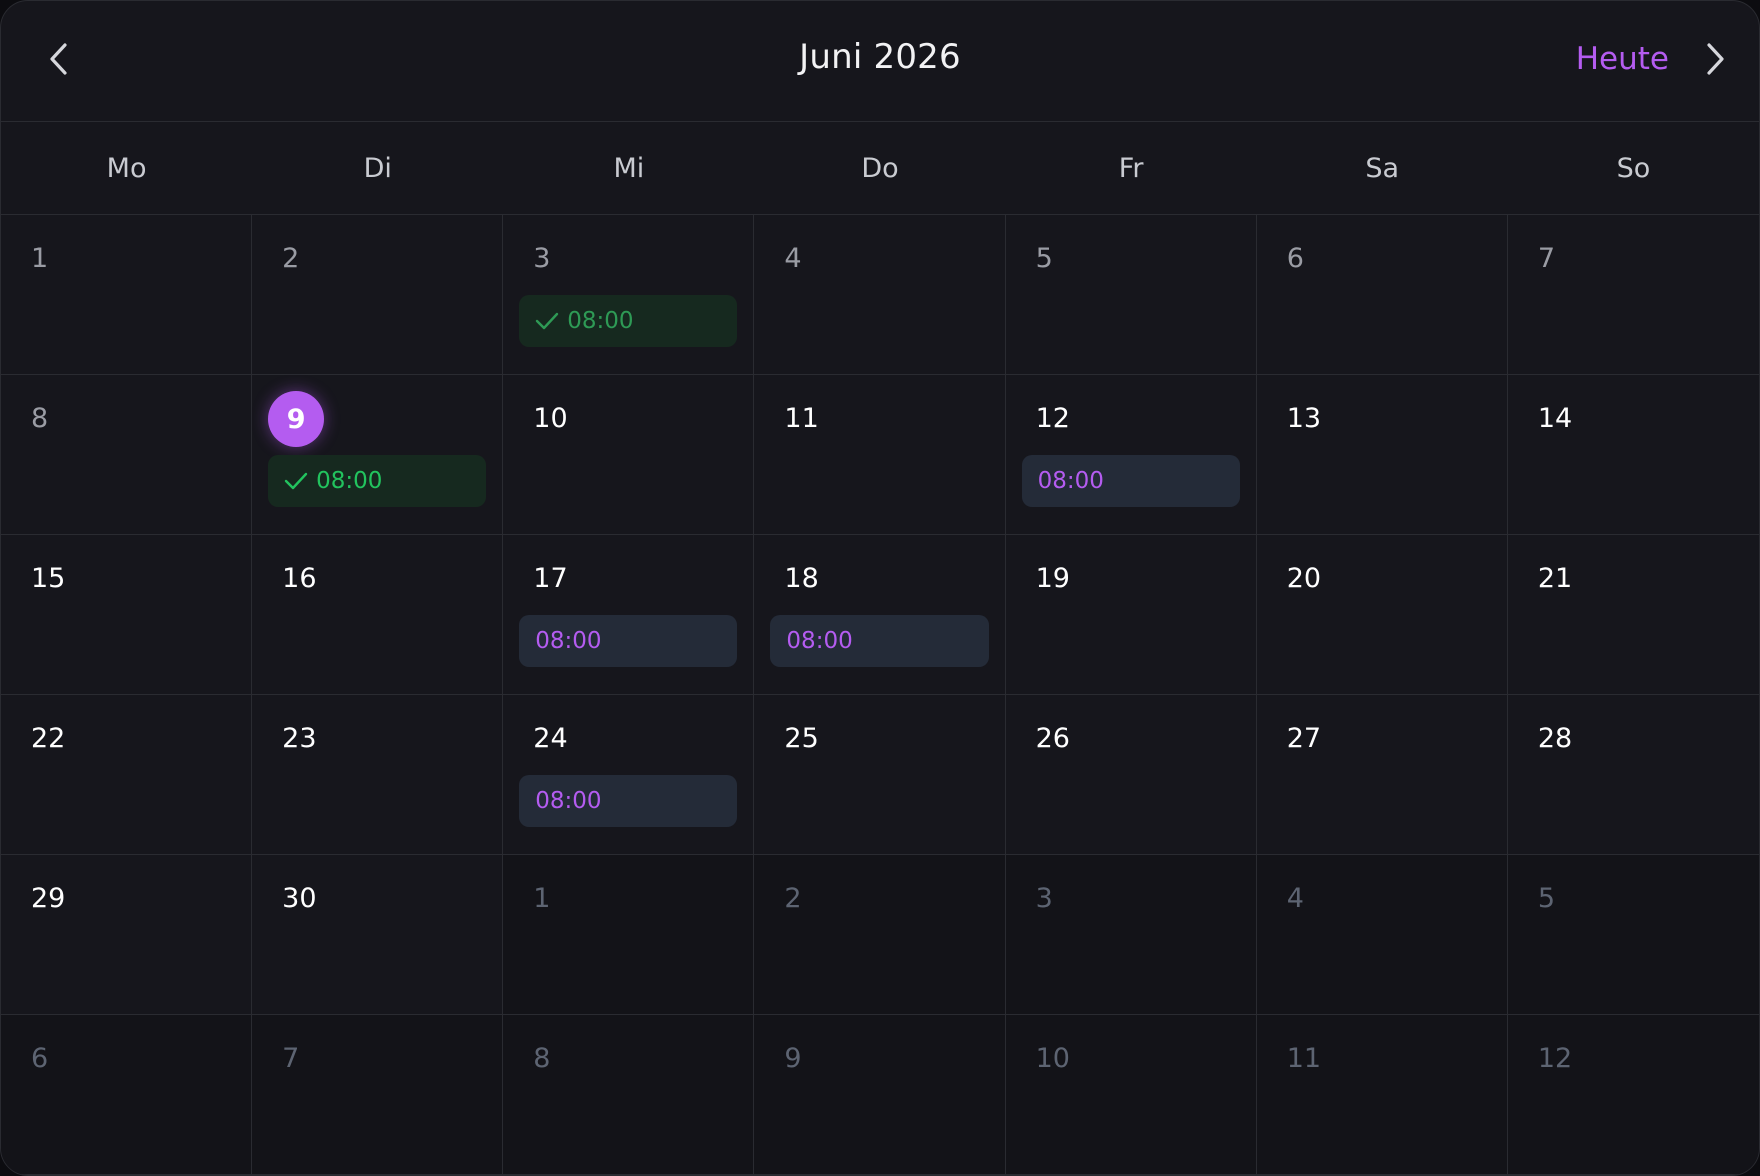 The height and width of the screenshot is (1176, 1760). What do you see at coordinates (48, 738) in the screenshot?
I see `day-number: 22` at bounding box center [48, 738].